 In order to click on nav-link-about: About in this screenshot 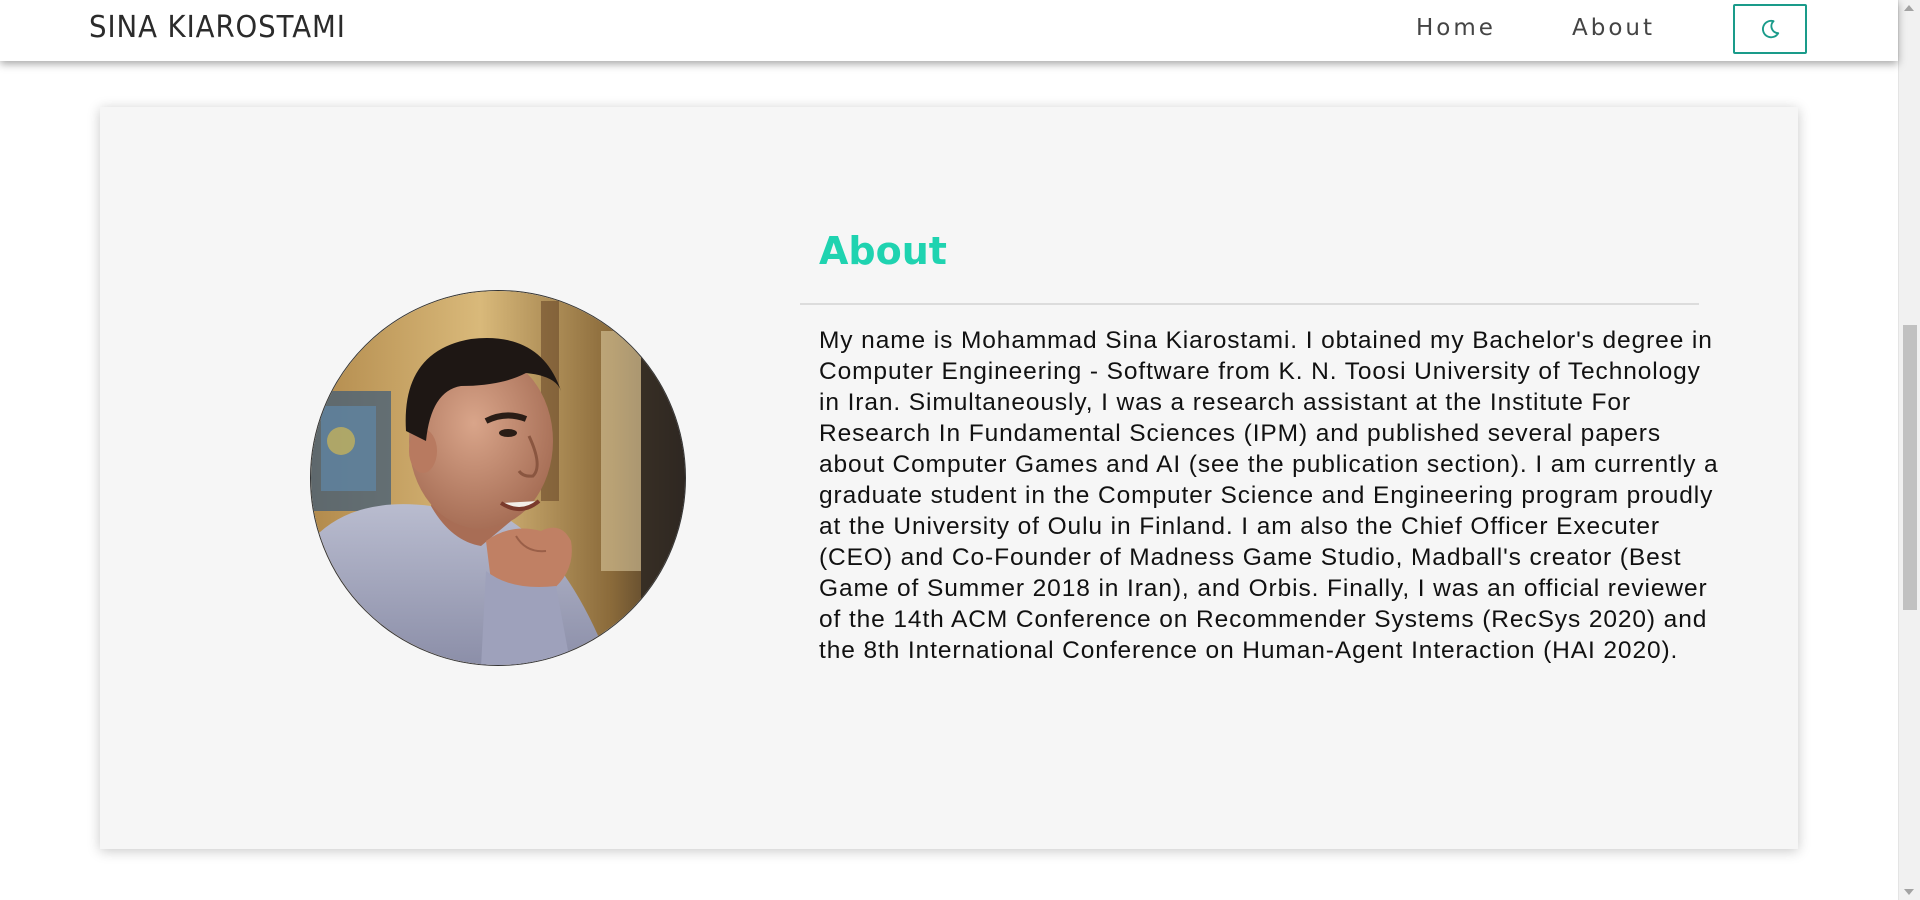, I will do `click(1613, 28)`.